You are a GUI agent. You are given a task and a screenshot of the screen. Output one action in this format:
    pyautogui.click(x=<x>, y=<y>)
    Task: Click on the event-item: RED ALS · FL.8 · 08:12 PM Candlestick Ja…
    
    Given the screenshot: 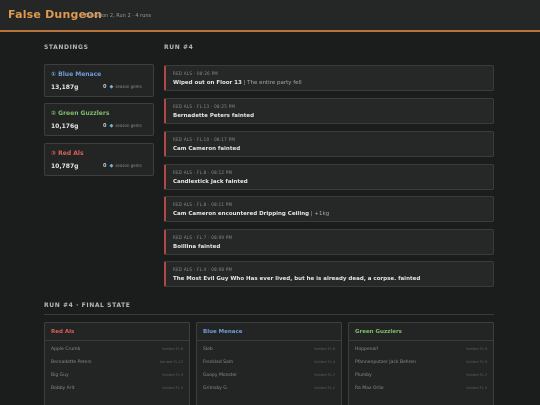 What is the action you would take?
    pyautogui.click(x=329, y=177)
    